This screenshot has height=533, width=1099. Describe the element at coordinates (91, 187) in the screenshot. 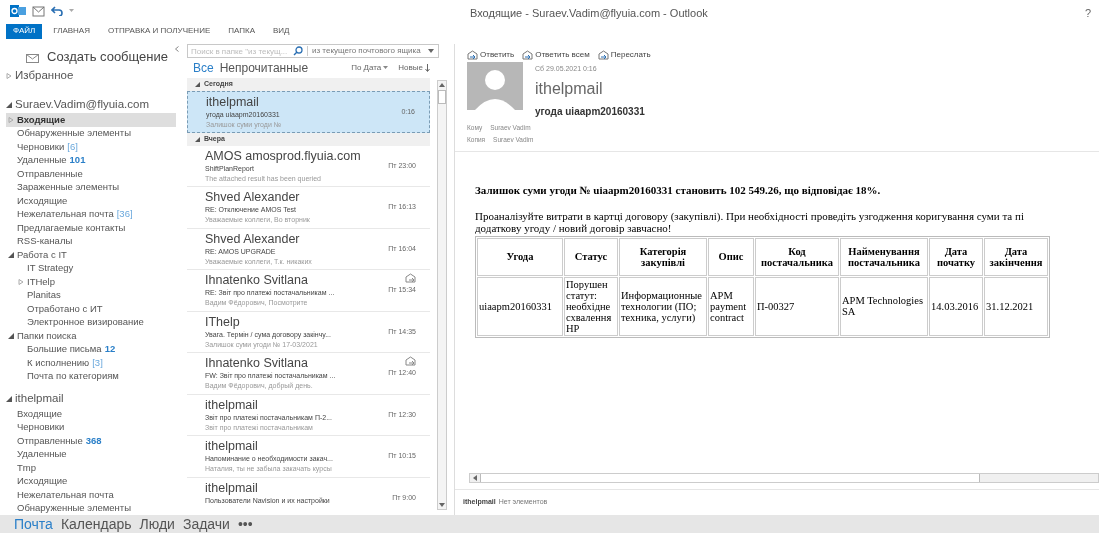

I see `folder-item: Зараженные элементы` at that location.